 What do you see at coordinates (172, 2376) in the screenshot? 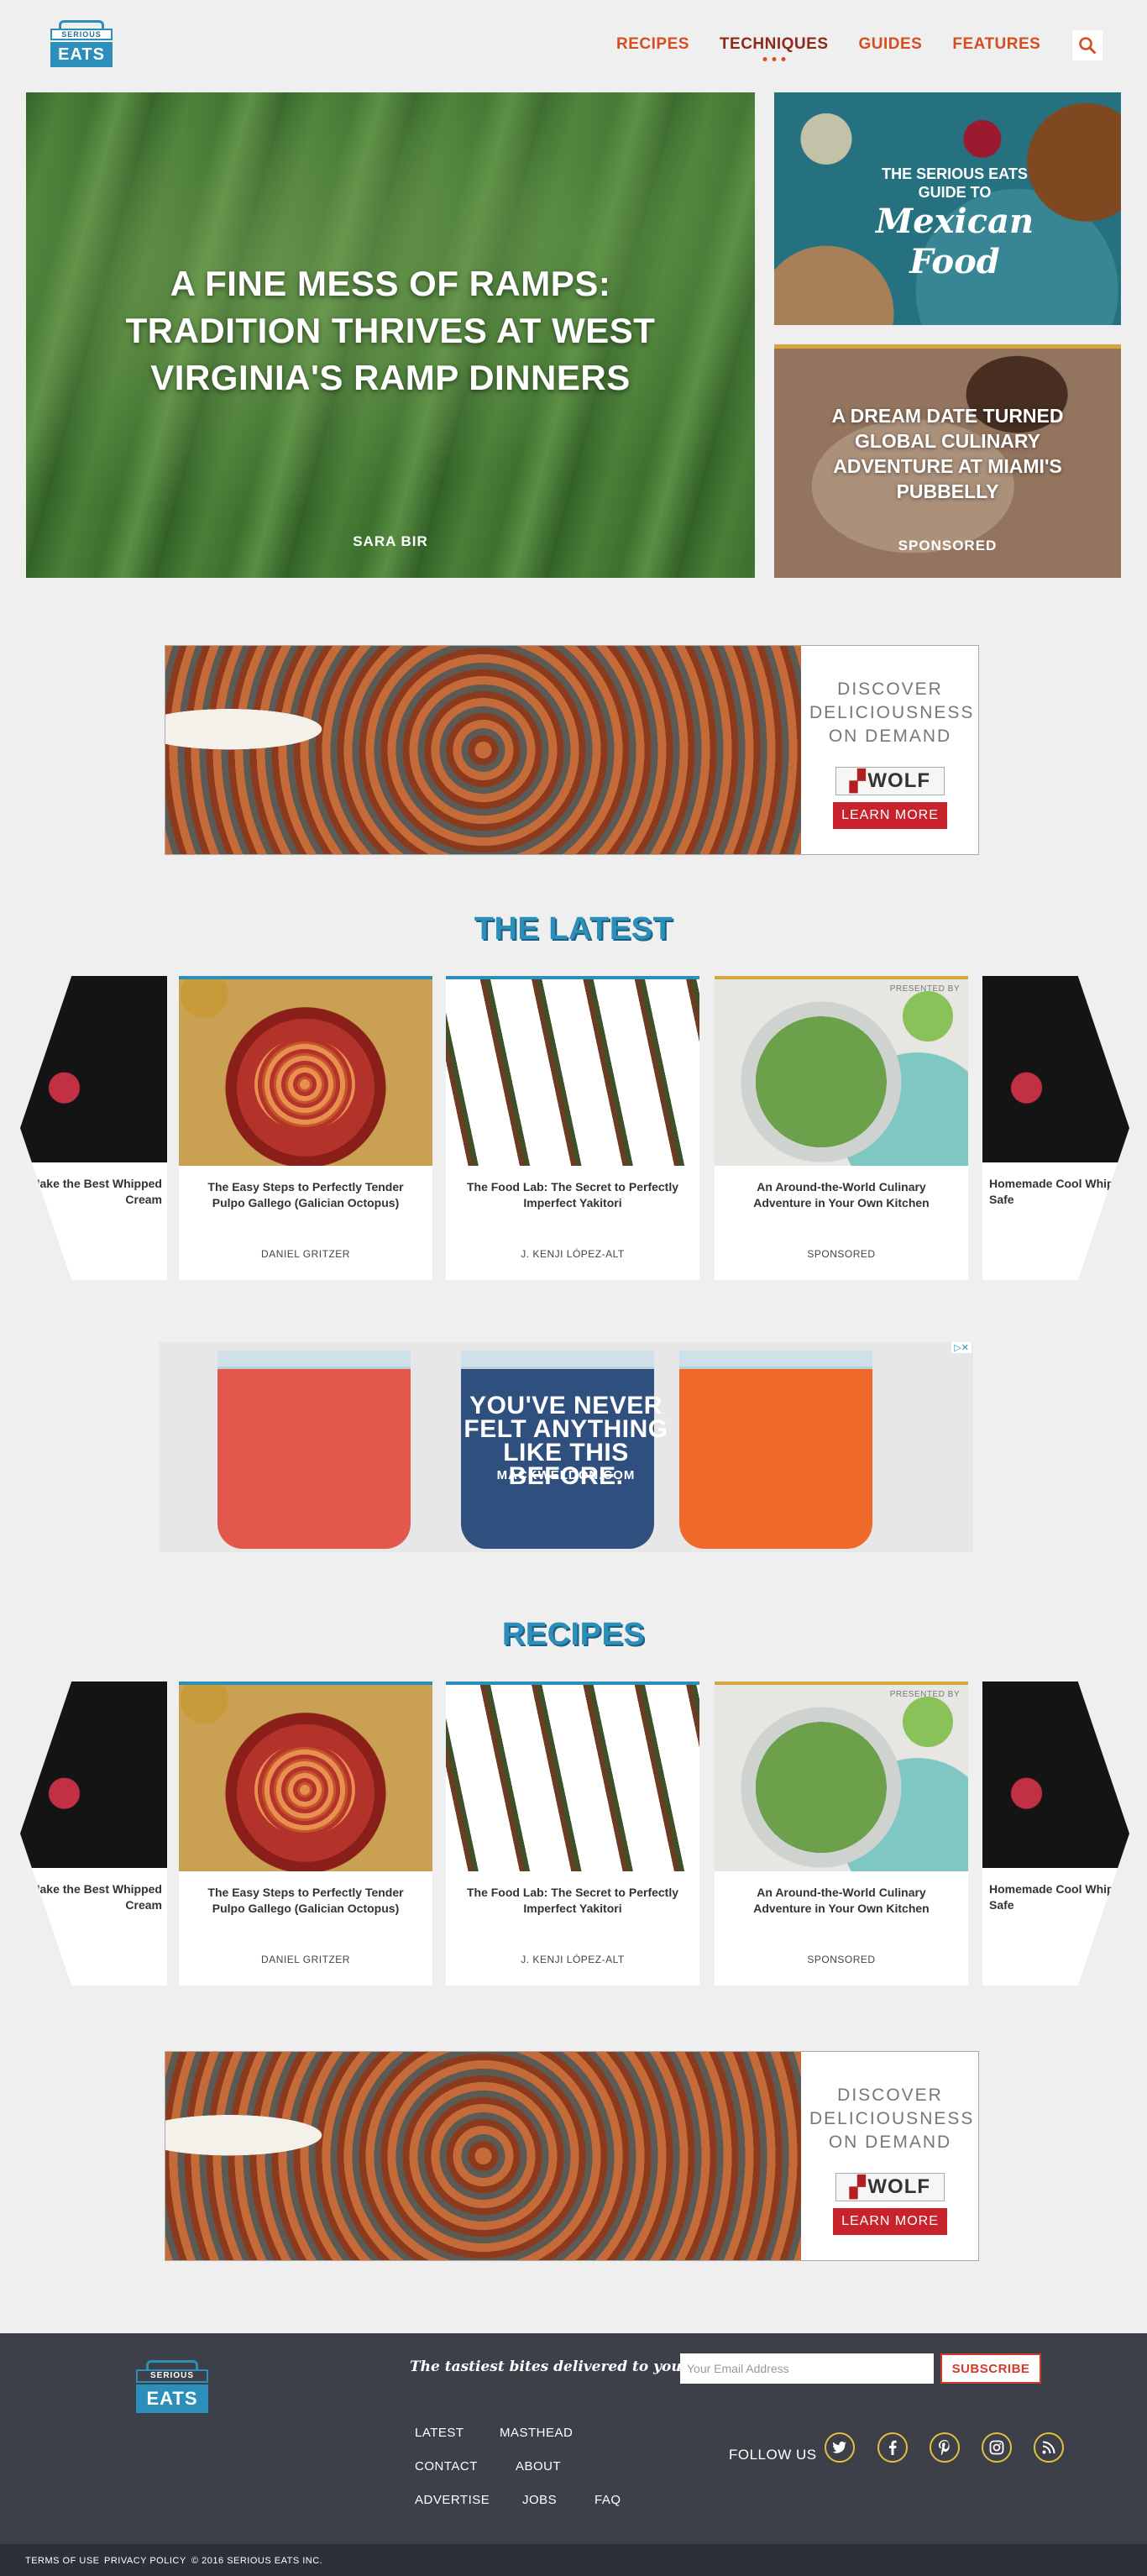
I see `footer-logo-top: SERIOUS` at bounding box center [172, 2376].